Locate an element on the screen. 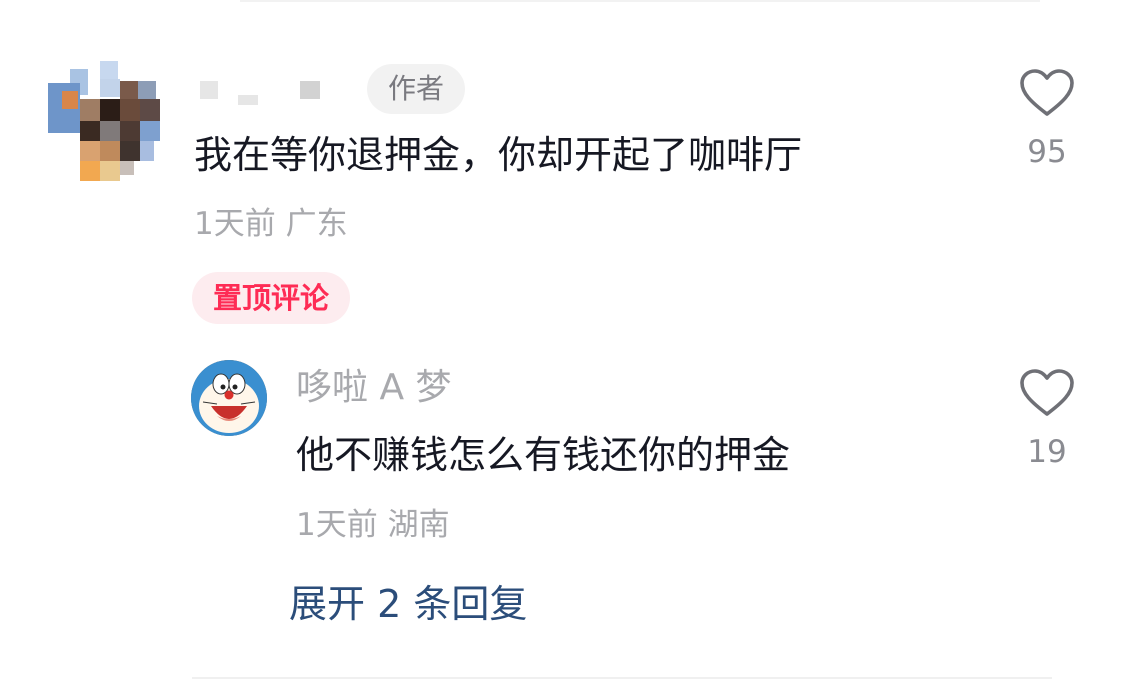  comment-location: 广东 is located at coordinates (316, 224).